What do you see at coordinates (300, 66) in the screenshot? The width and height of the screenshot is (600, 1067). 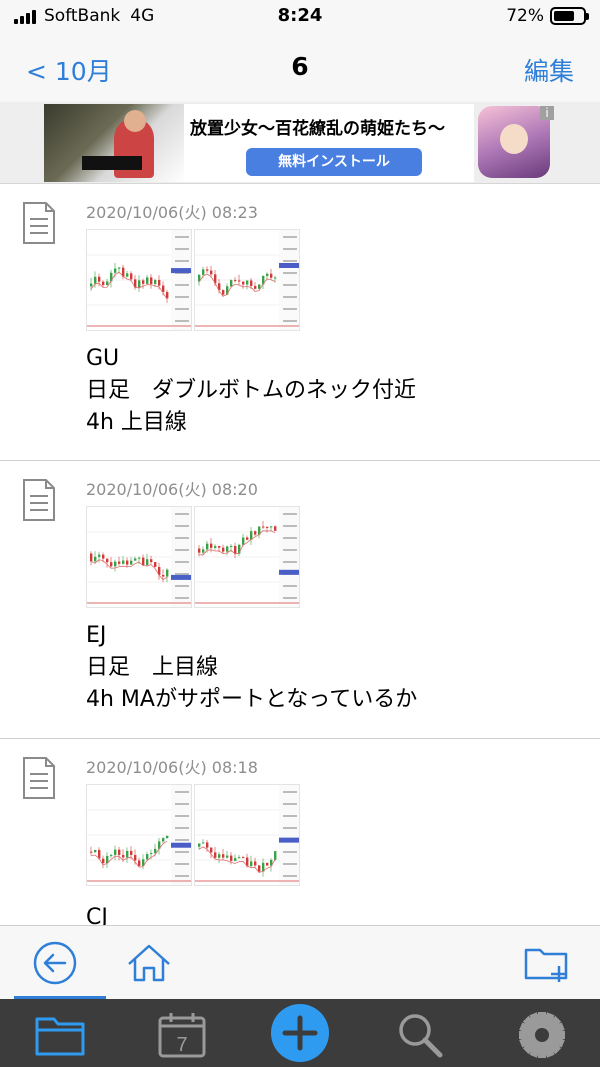 I see `page-title: 6` at bounding box center [300, 66].